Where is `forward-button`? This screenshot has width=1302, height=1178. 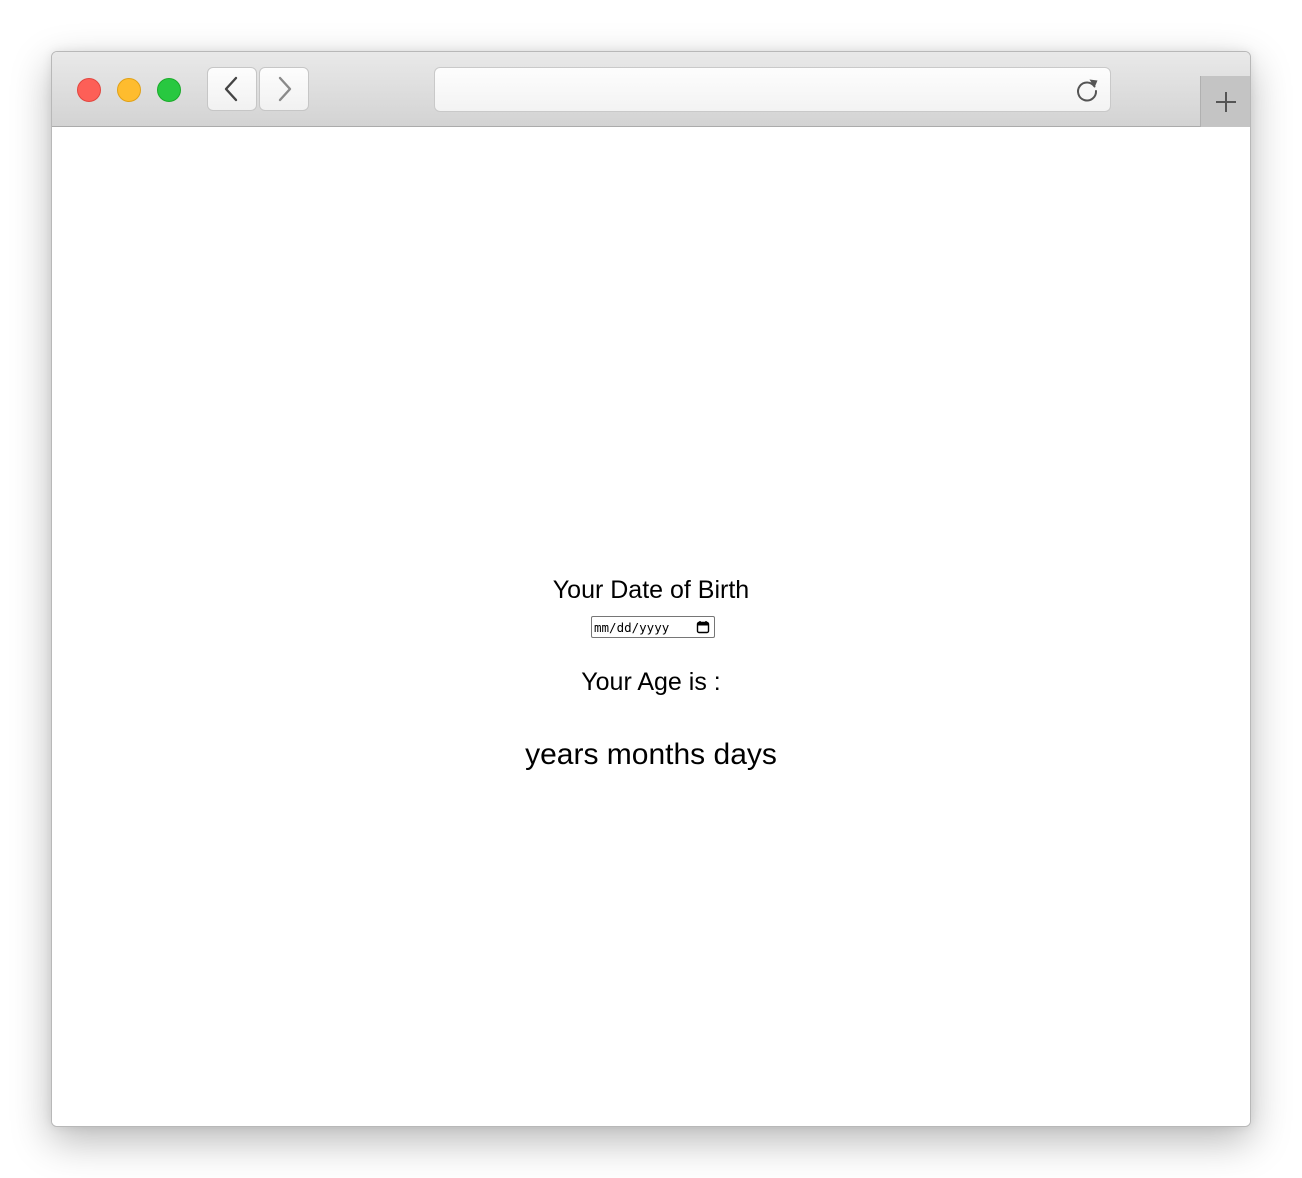 forward-button is located at coordinates (284, 89).